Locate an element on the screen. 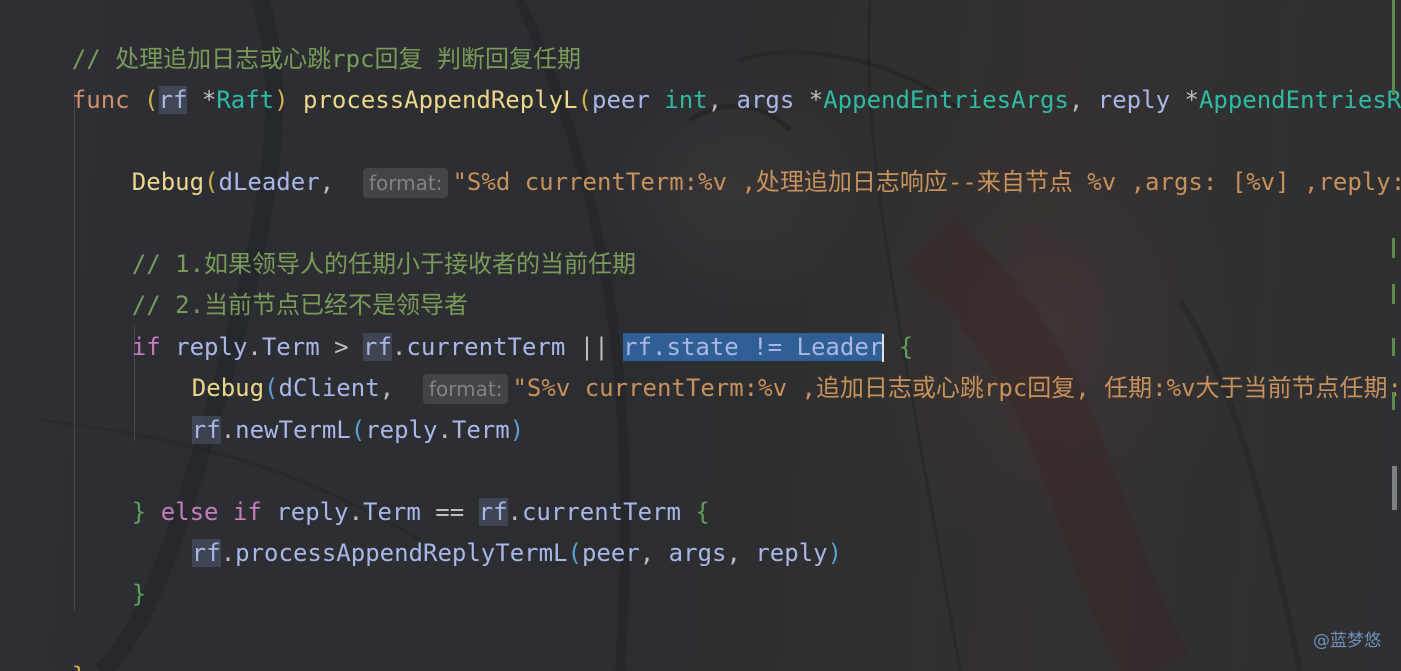 The width and height of the screenshot is (1401, 671). param-type: AppendEntriesReply is located at coordinates (1299, 100).